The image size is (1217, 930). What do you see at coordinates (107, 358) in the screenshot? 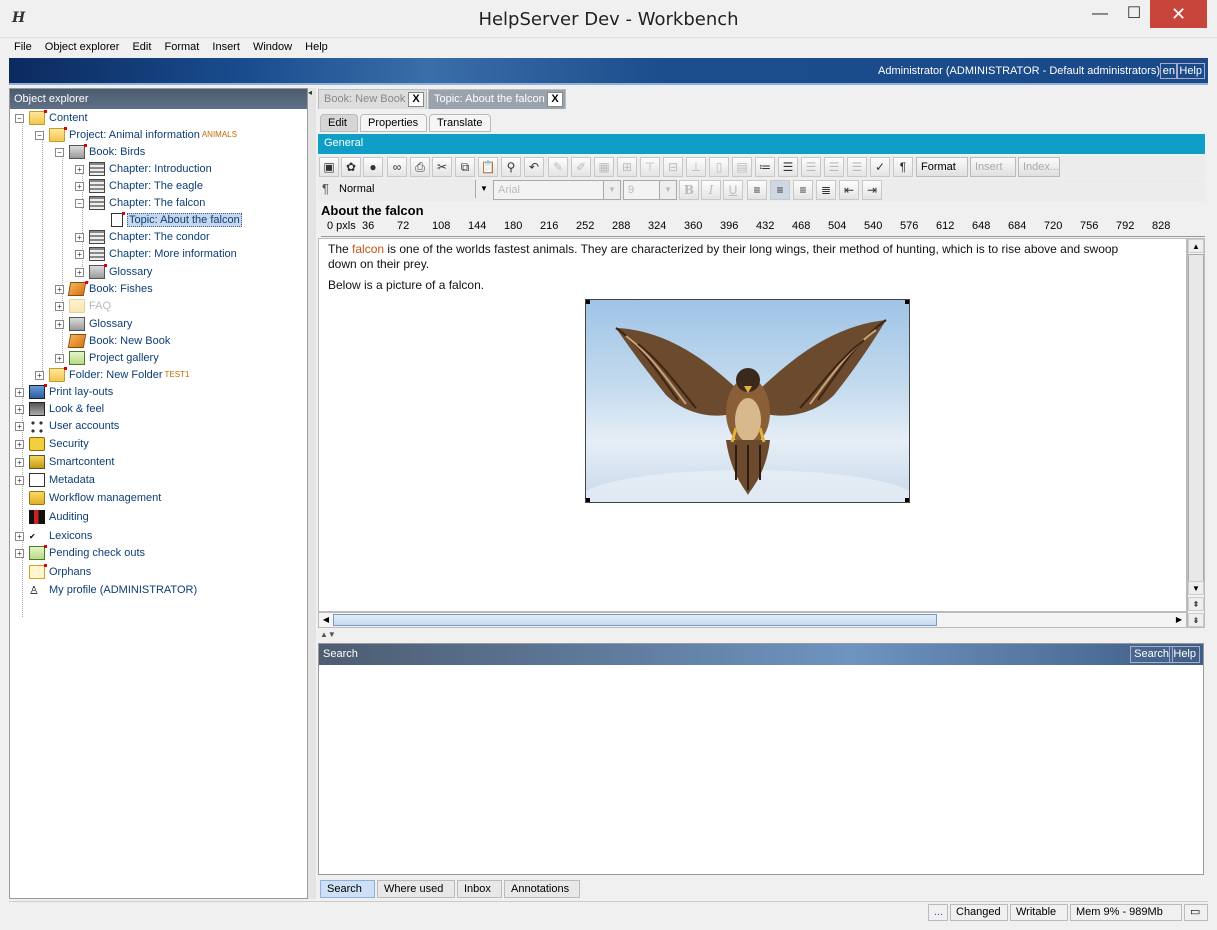
I see `tree-node-project-gallery: + Project gallery` at bounding box center [107, 358].